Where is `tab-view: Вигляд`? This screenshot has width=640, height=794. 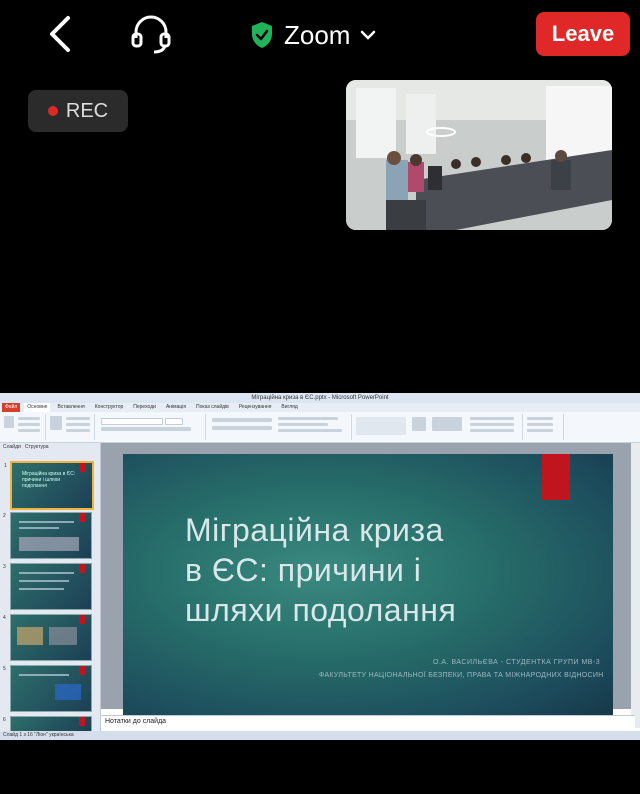 tab-view: Вигляд is located at coordinates (289, 407).